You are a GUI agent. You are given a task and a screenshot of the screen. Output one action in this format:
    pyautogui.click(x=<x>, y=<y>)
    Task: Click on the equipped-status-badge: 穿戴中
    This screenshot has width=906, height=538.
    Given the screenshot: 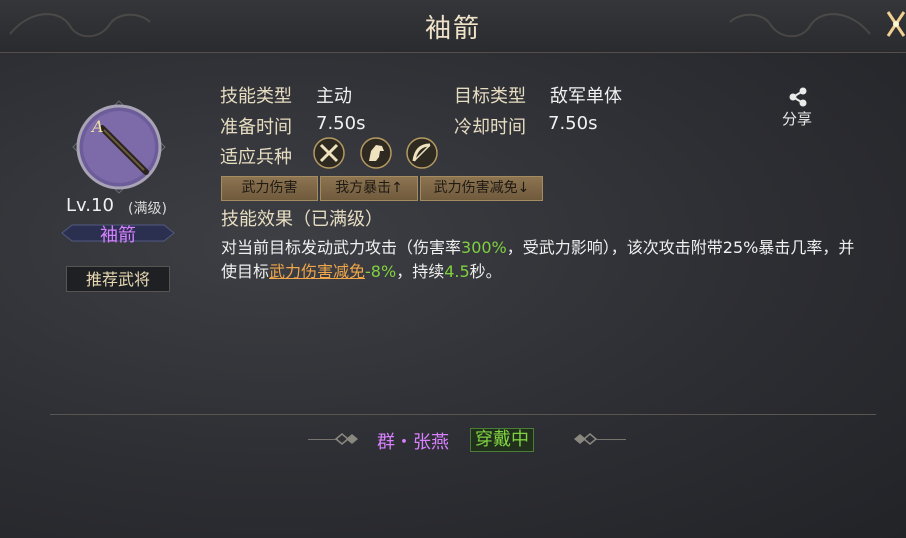 What is the action you would take?
    pyautogui.click(x=502, y=440)
    